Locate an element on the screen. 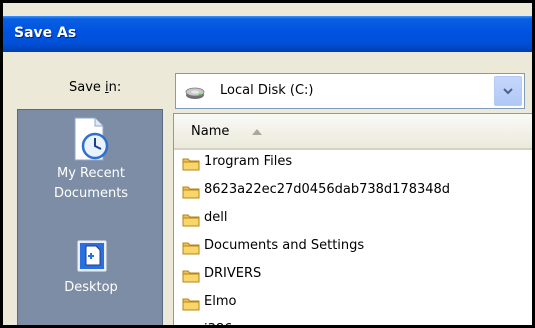 Image resolution: width=535 pixels, height=328 pixels. save-in-label-suffix: n: is located at coordinates (115, 87).